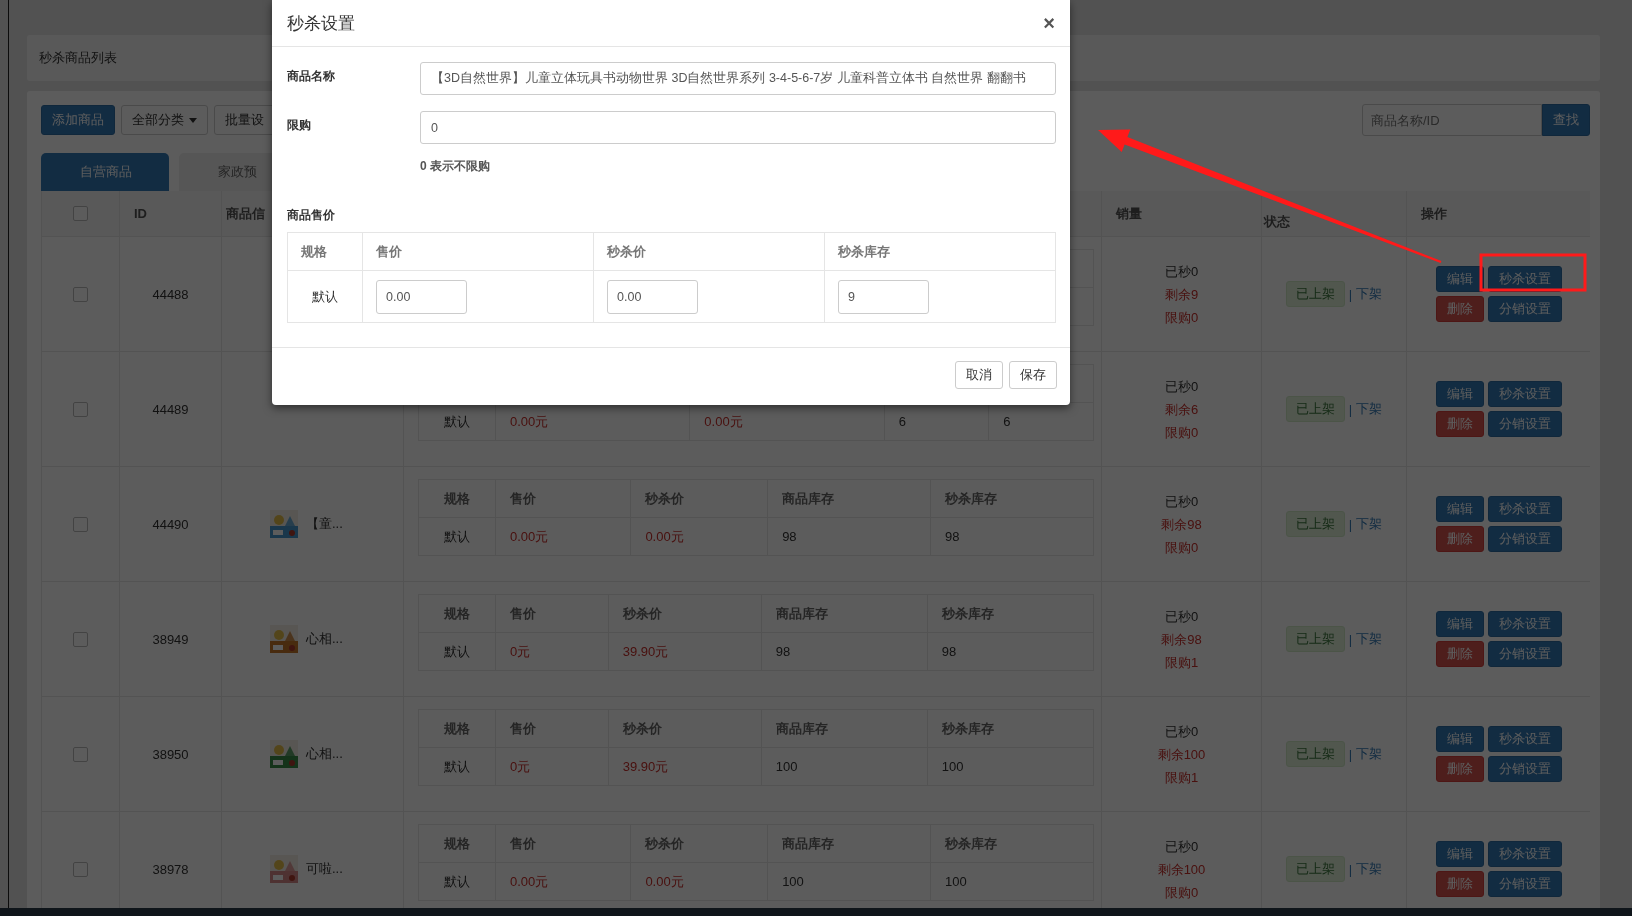 The image size is (1632, 916). Describe the element at coordinates (1566, 120) in the screenshot. I see `search-button: 查找` at that location.